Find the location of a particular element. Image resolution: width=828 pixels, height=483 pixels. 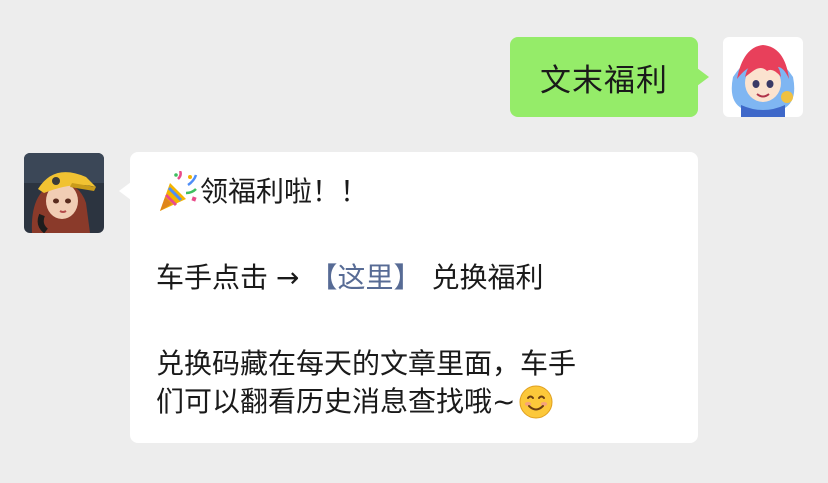

sender-avatar-image is located at coordinates (64, 193).